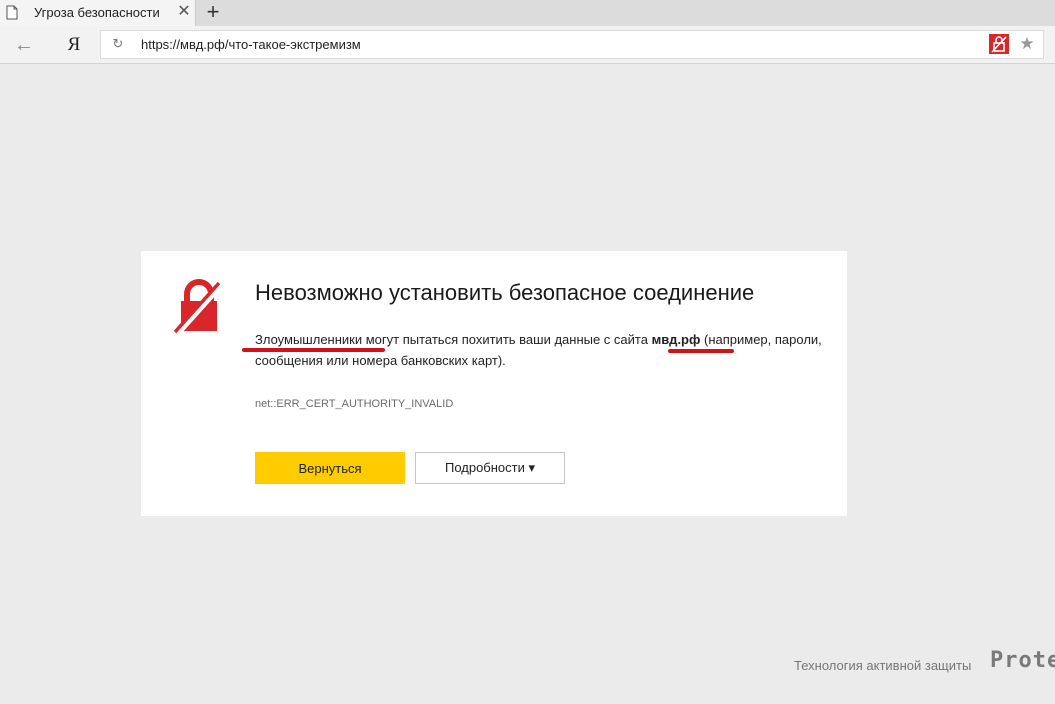 The height and width of the screenshot is (704, 1055). What do you see at coordinates (118, 44) in the screenshot?
I see `reload-icon: ↻` at bounding box center [118, 44].